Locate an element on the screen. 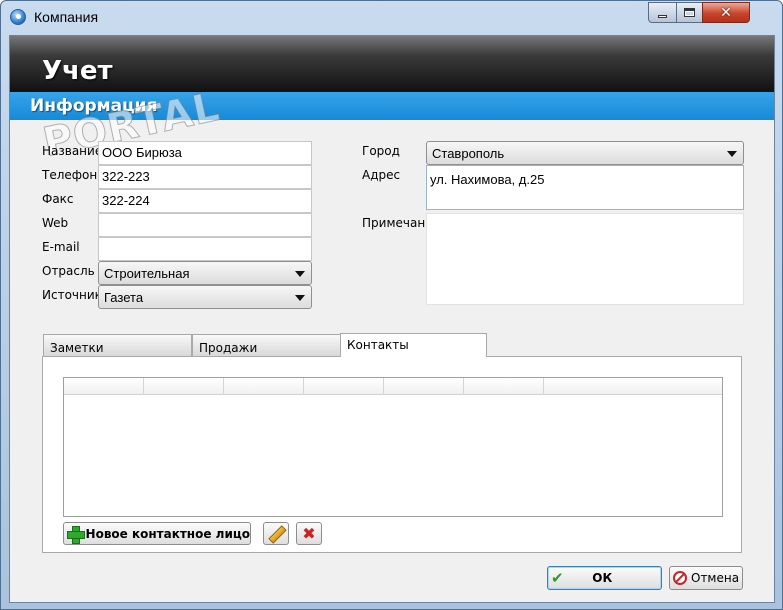 The image size is (783, 610). close-icon: ✕ is located at coordinates (726, 12).